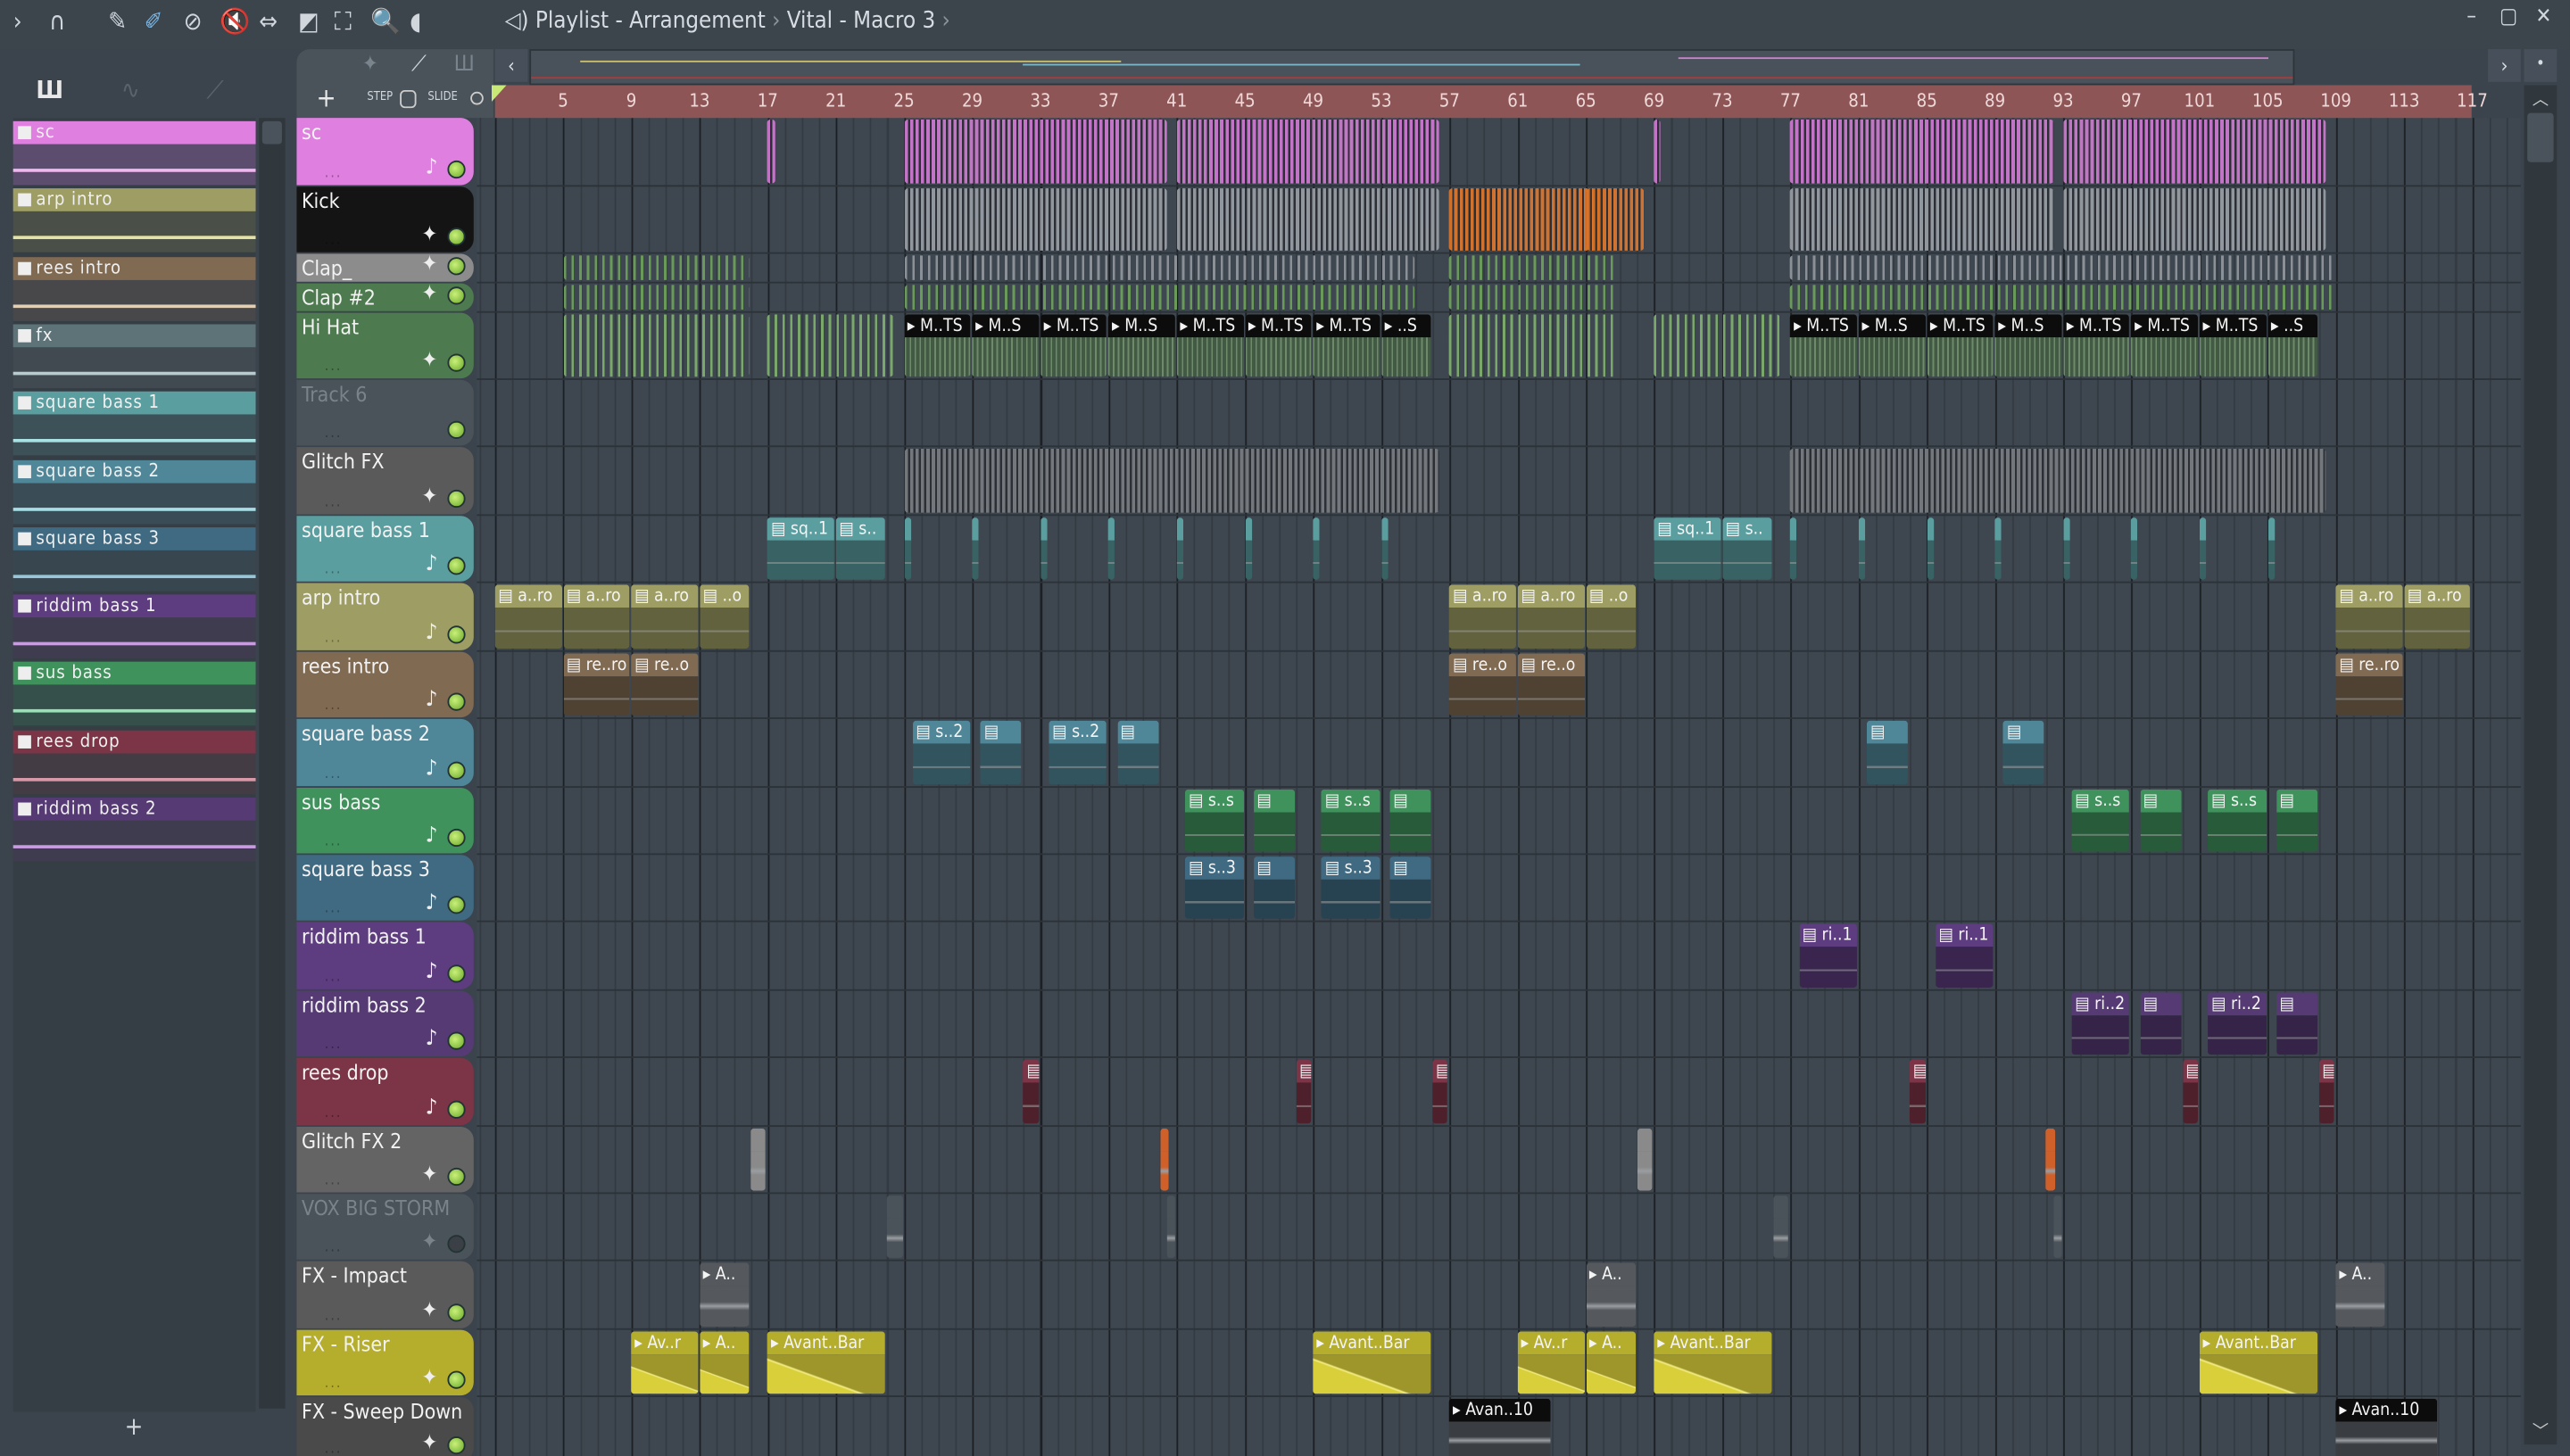  What do you see at coordinates (385, 481) in the screenshot?
I see `track-header-glitch-fx: Glitch FX... ✦` at bounding box center [385, 481].